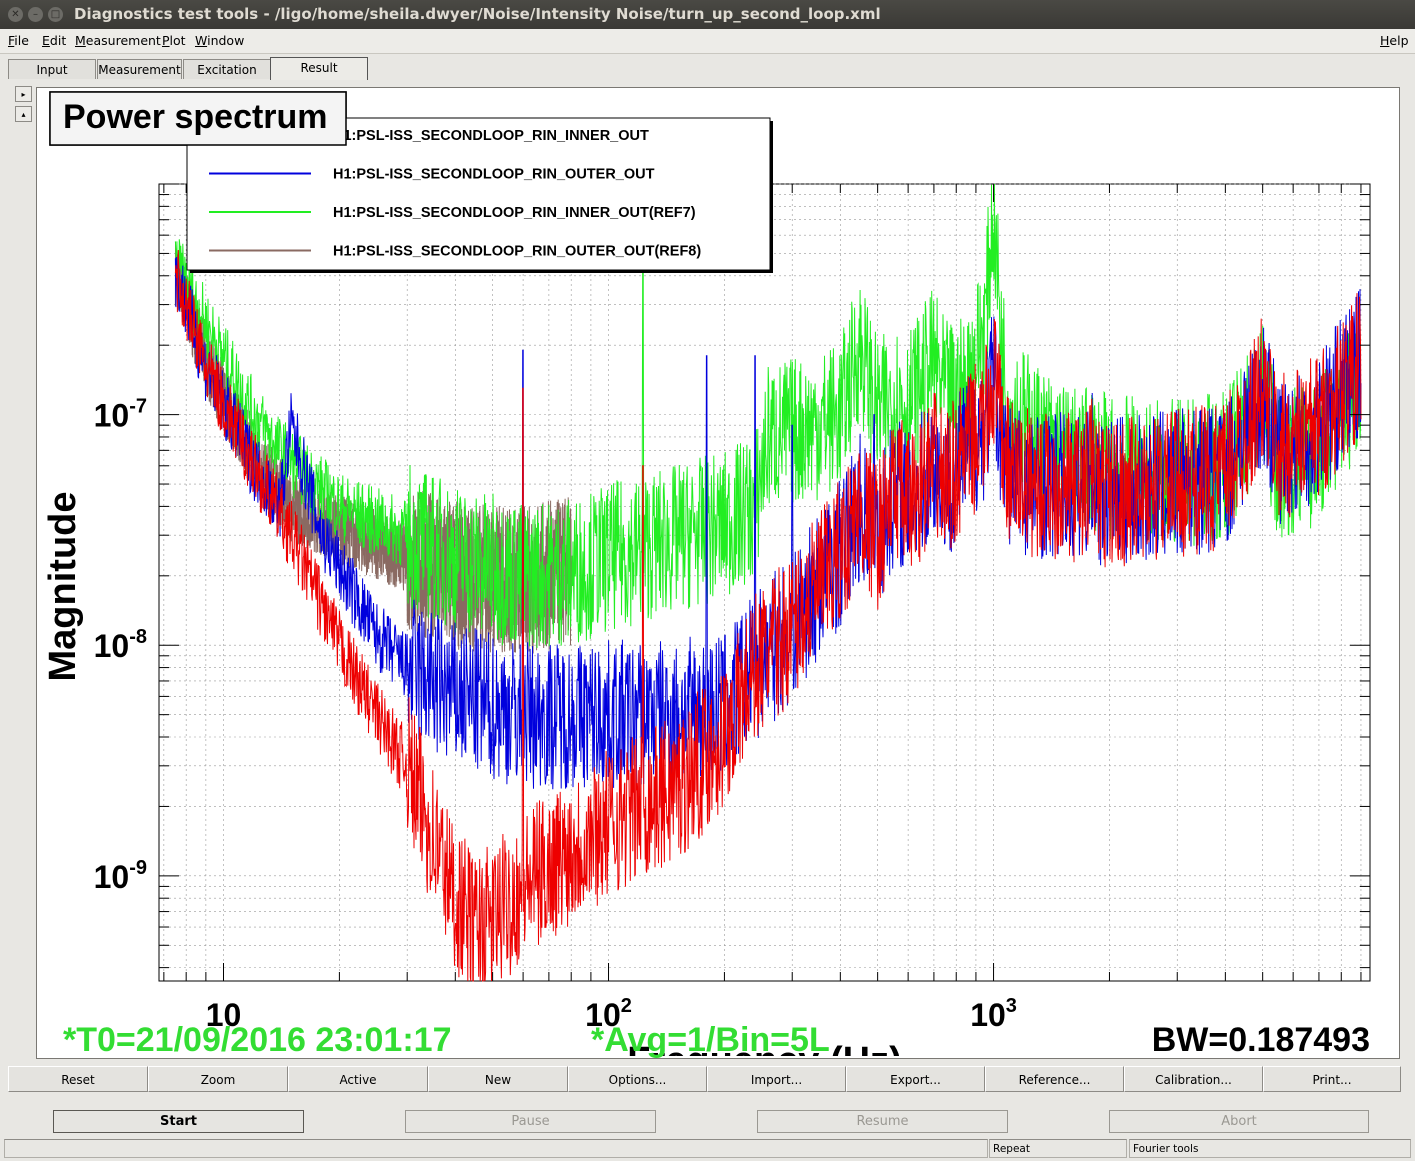  I want to click on menu-edit: Edit, so click(54, 40).